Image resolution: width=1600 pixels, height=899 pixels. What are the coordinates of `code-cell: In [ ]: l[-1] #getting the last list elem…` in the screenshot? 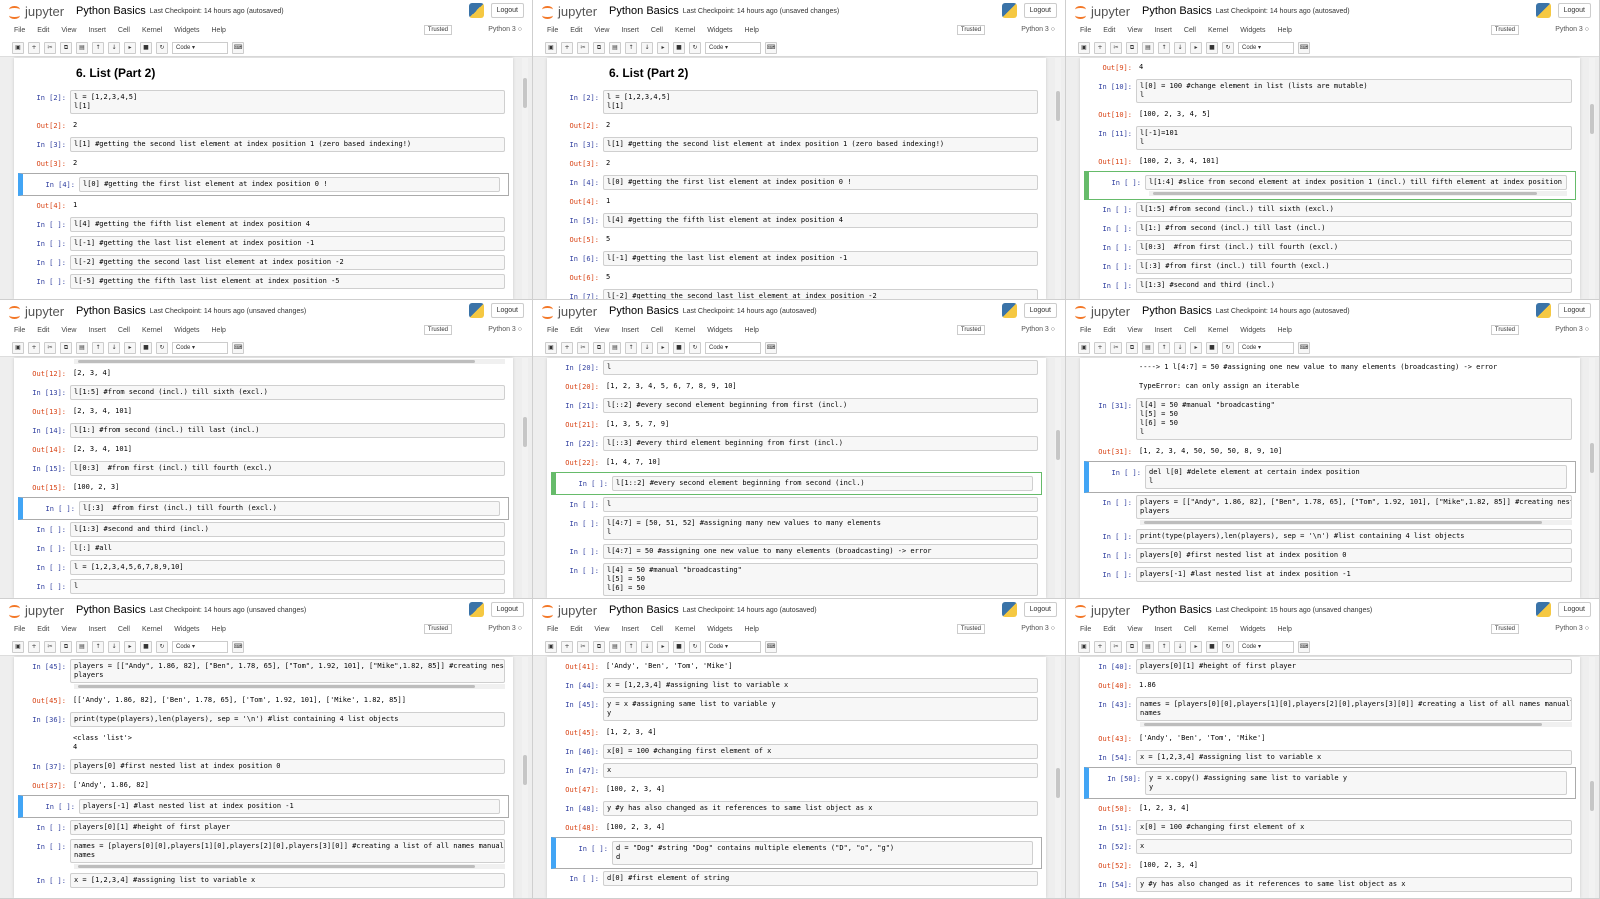 It's located at (263, 243).